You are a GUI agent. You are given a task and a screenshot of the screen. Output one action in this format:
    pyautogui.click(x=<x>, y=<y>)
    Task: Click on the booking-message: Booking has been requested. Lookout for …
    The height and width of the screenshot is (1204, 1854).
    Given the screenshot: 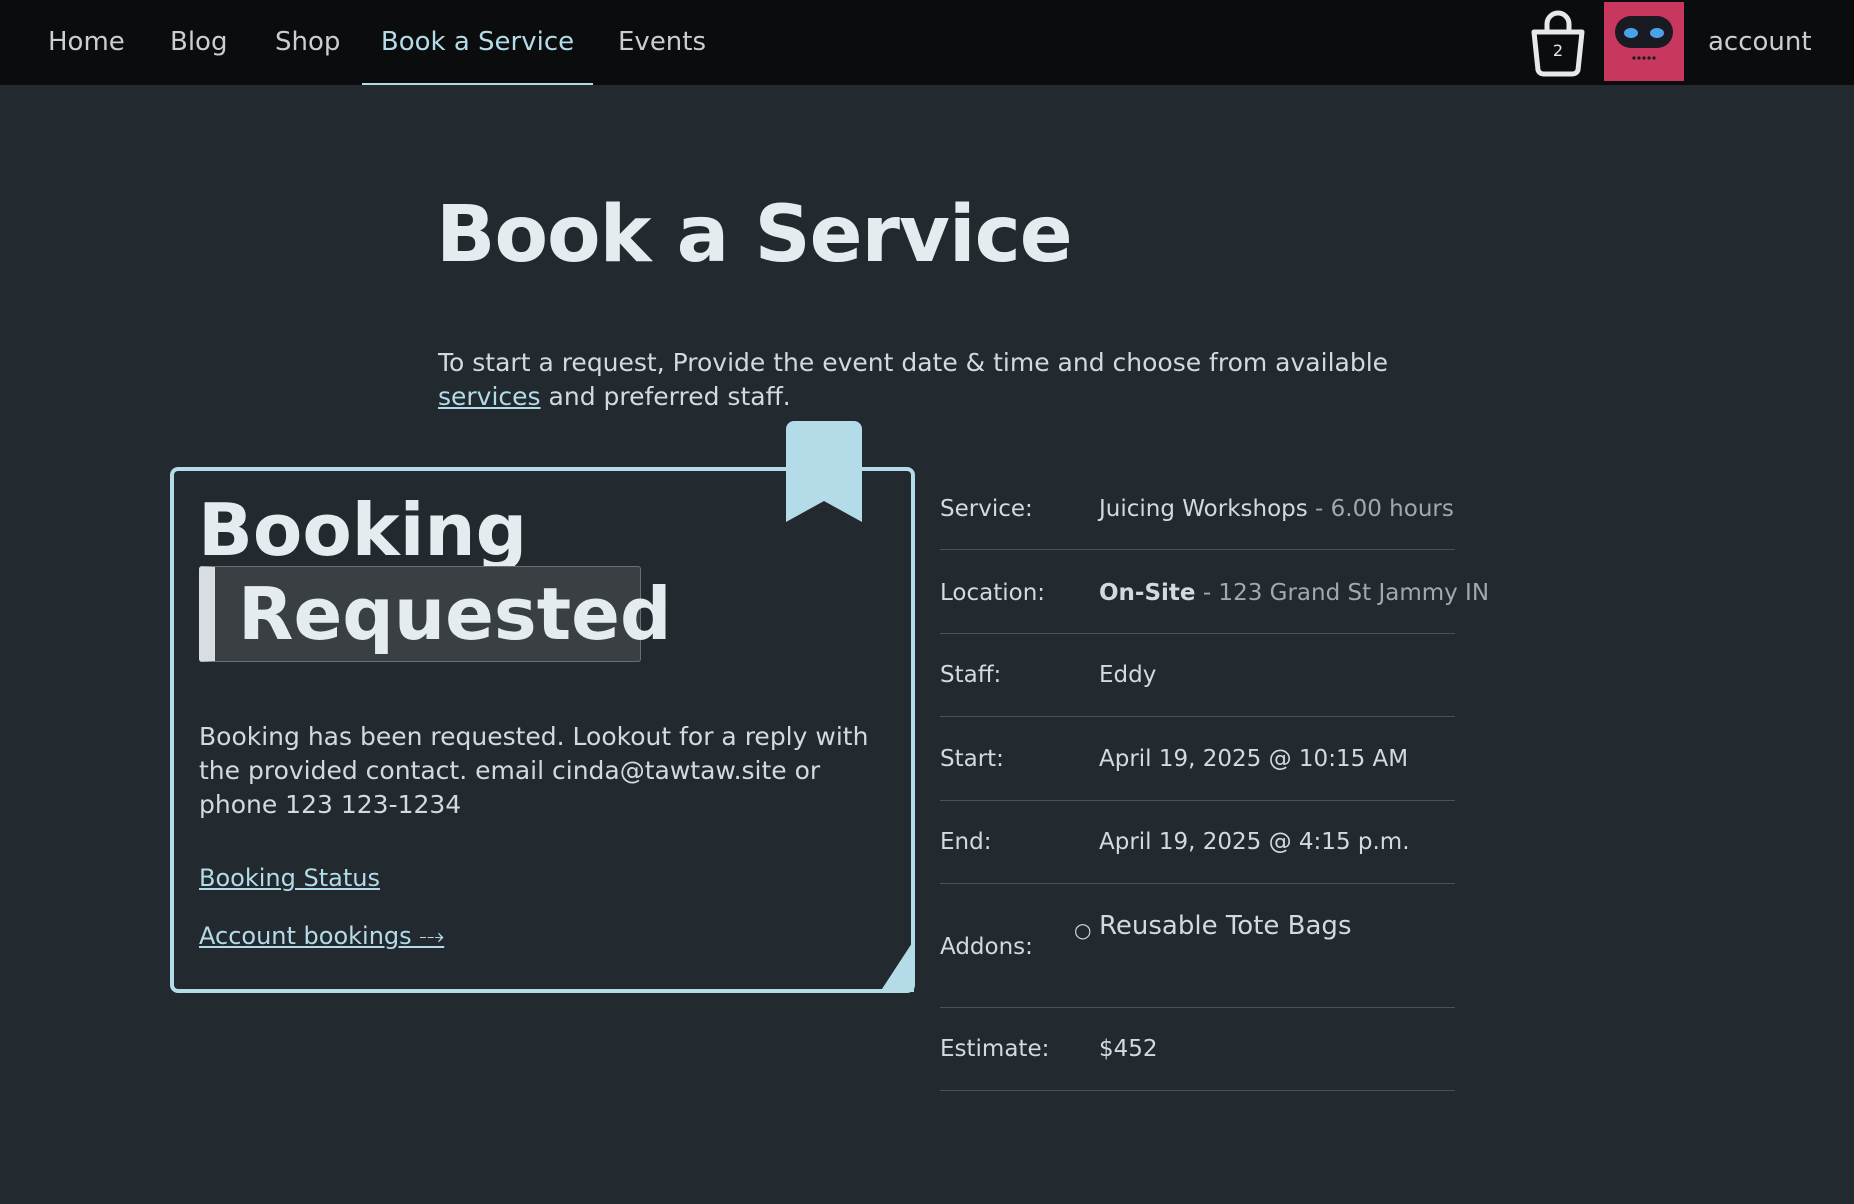 What is the action you would take?
    pyautogui.click(x=534, y=770)
    